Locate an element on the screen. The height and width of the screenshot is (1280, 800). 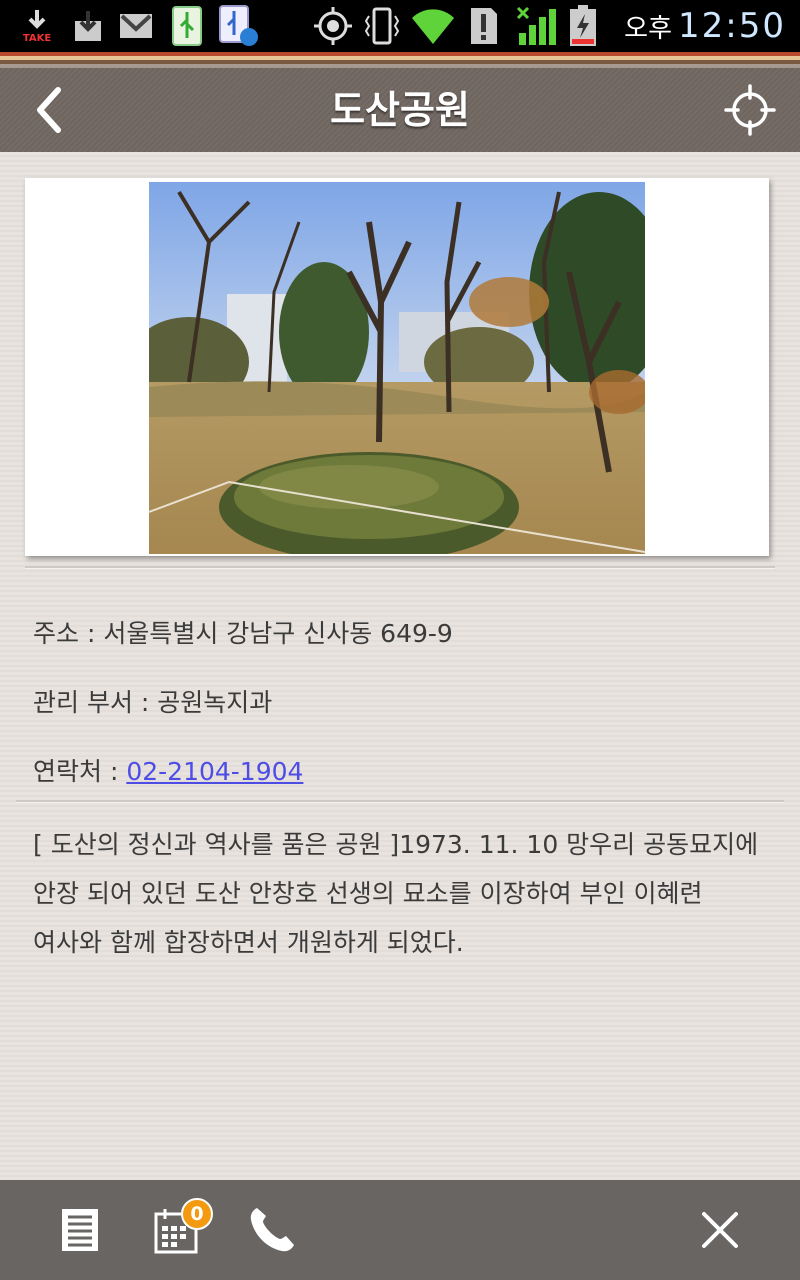
status-bar: TAKE 오후 12:50 is located at coordinates (400, 26).